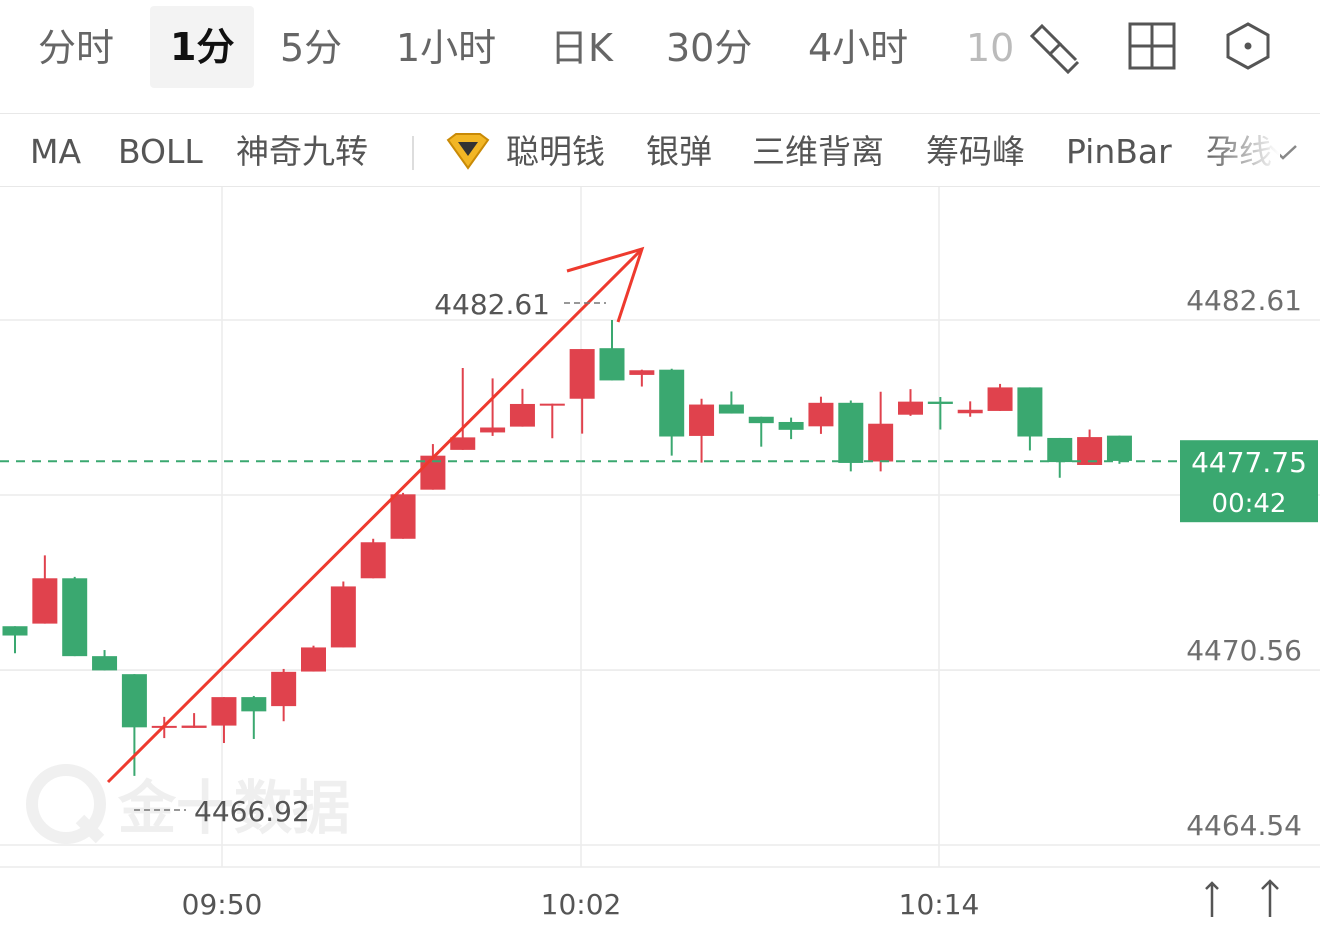  What do you see at coordinates (1244, 300) in the screenshot?
I see `y-tick-label-0: 4482.61` at bounding box center [1244, 300].